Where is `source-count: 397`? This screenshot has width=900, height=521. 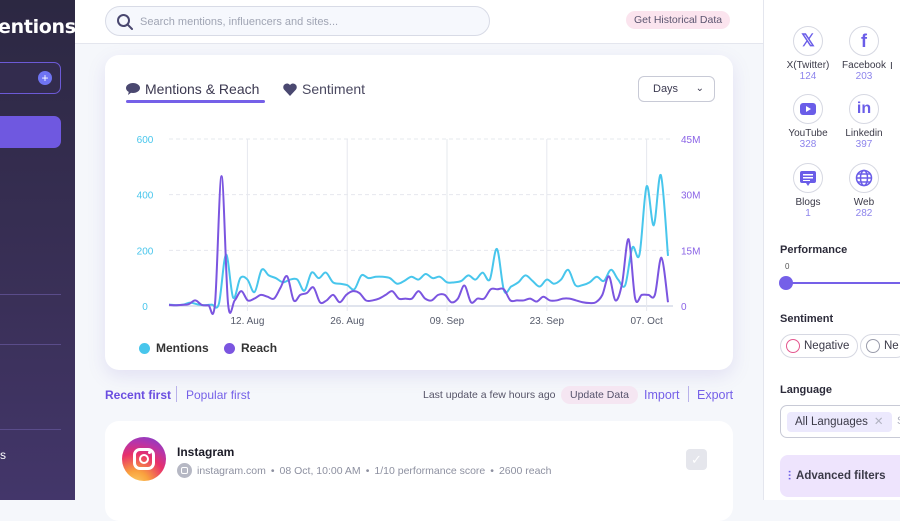
source-count: 397 is located at coordinates (864, 144).